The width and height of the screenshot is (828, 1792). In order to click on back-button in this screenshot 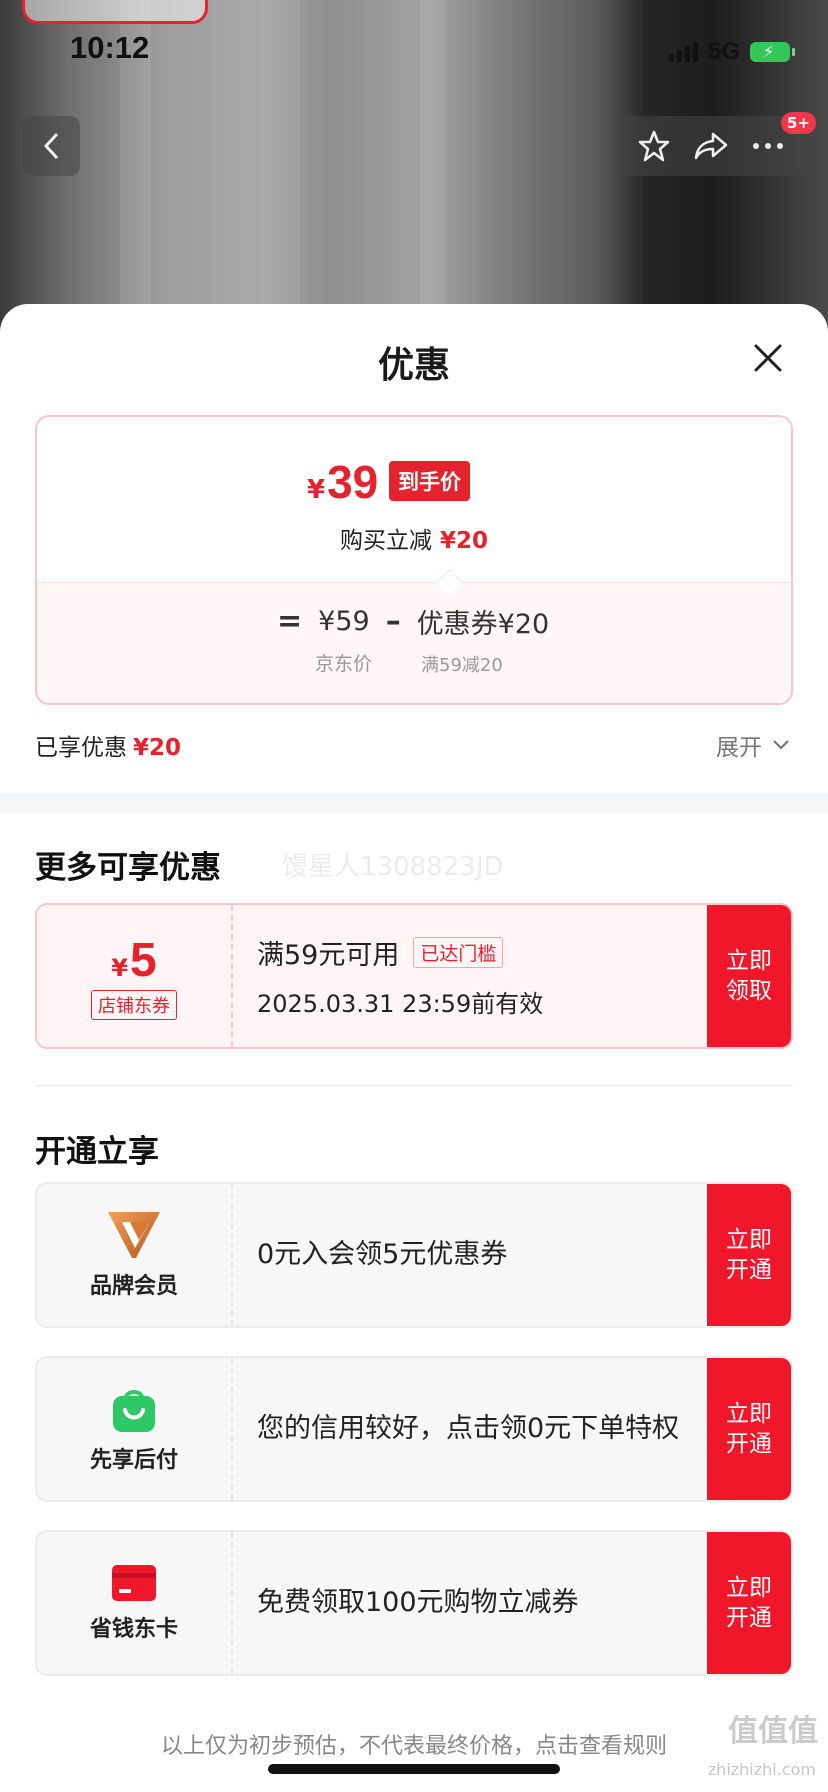, I will do `click(51, 146)`.